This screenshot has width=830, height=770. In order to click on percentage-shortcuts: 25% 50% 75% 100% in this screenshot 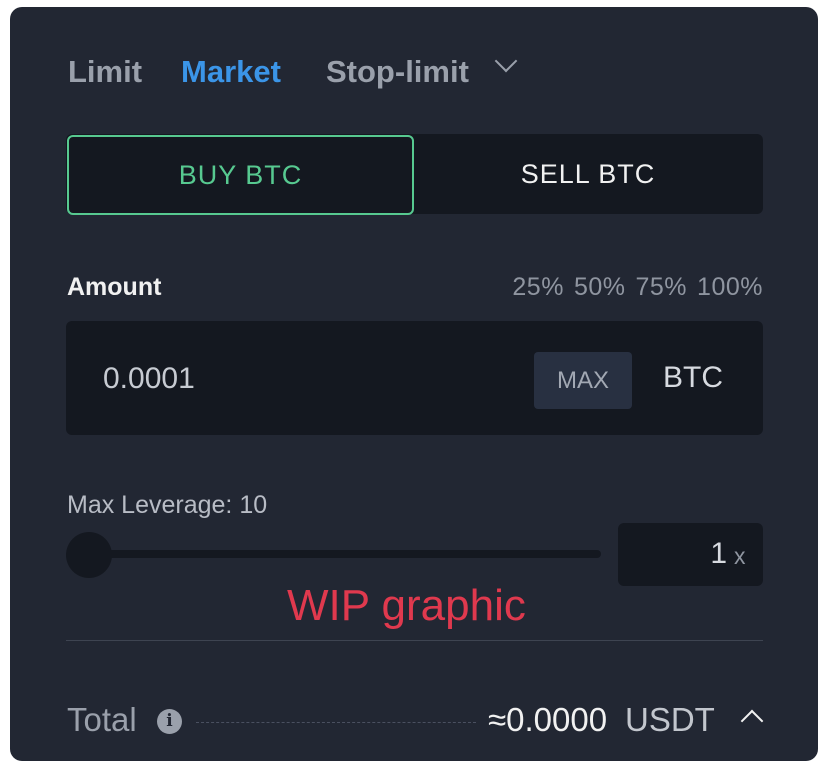, I will do `click(637, 287)`.